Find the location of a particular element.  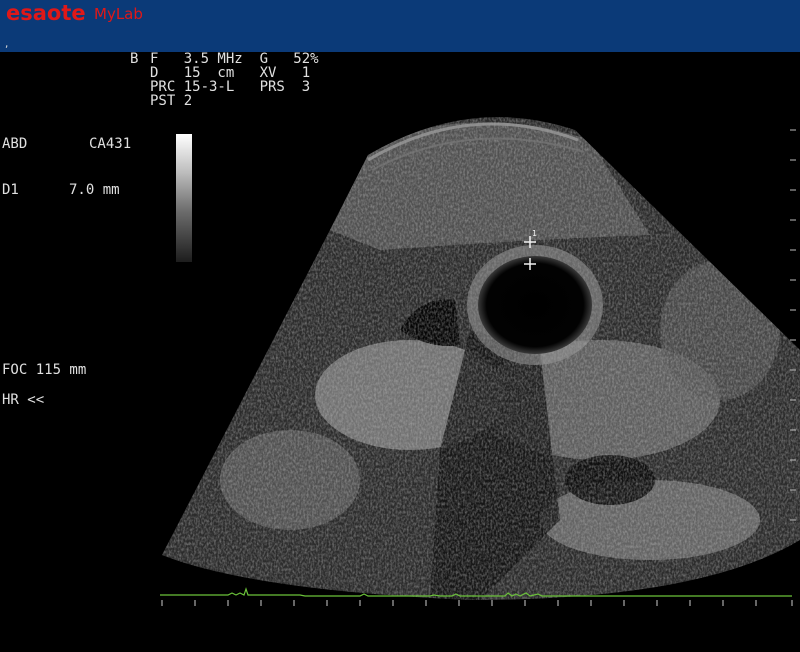

ecg-trace is located at coordinates (476, 592).